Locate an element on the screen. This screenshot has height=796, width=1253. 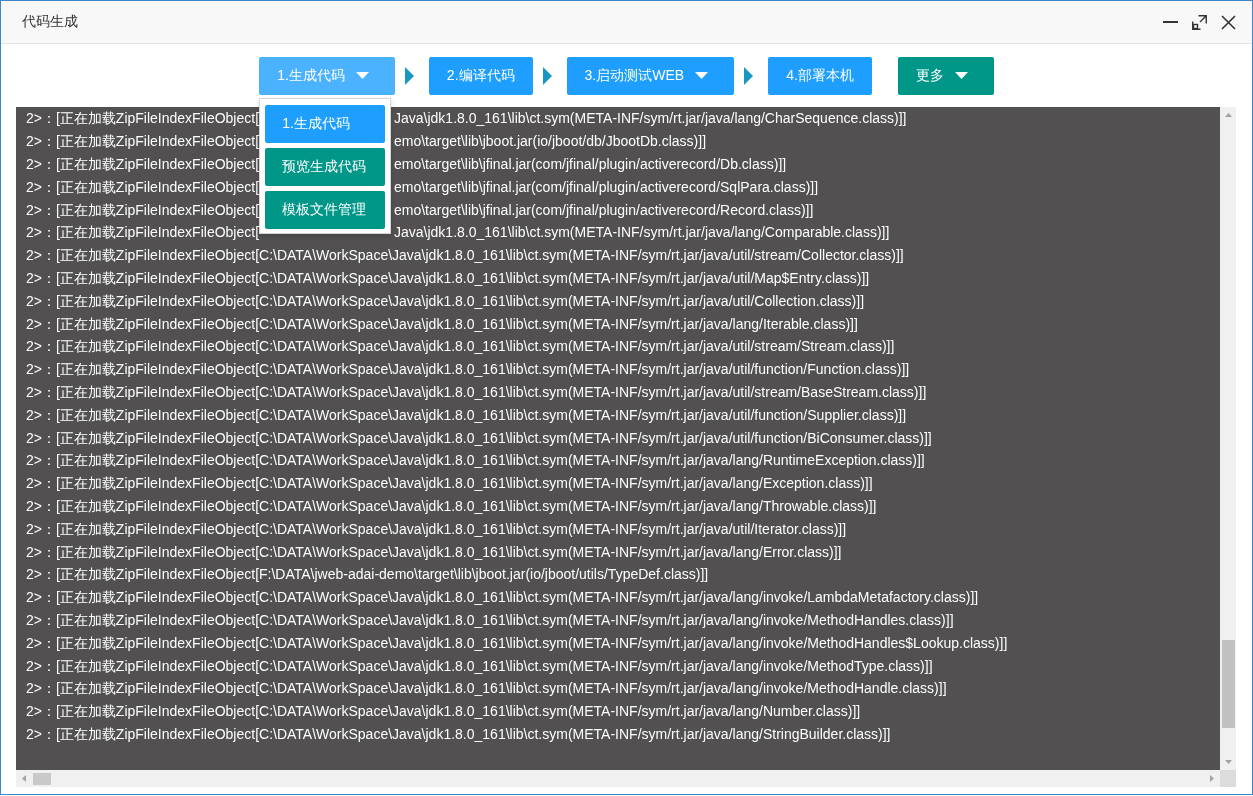
scroll-up-icon is located at coordinates (1228, 115).